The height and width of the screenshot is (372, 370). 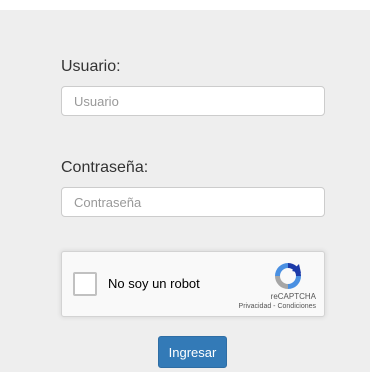 What do you see at coordinates (293, 296) in the screenshot?
I see `recaptcha-brand: reCAPTCHA` at bounding box center [293, 296].